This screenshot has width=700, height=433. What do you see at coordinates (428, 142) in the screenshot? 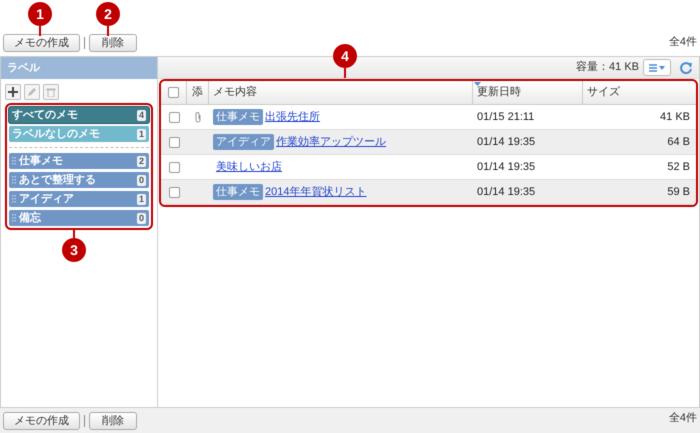
I see `table-row: アイディア 作業効率アップツール 01/14 19:35 64 B` at bounding box center [428, 142].